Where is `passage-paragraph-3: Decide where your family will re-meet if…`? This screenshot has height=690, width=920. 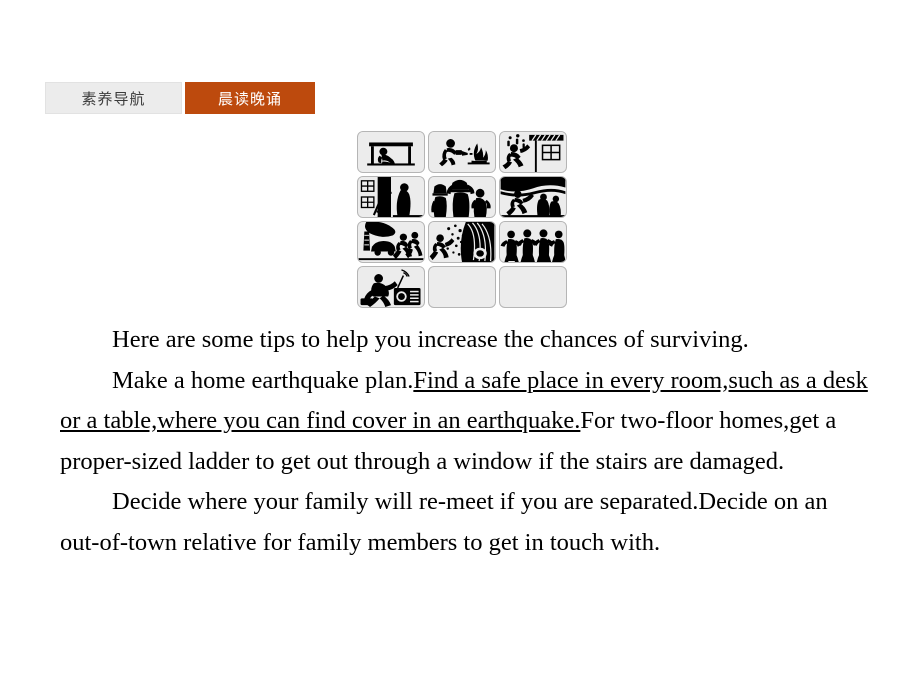 passage-paragraph-3: Decide where your family will re-meet if… is located at coordinates (466, 522).